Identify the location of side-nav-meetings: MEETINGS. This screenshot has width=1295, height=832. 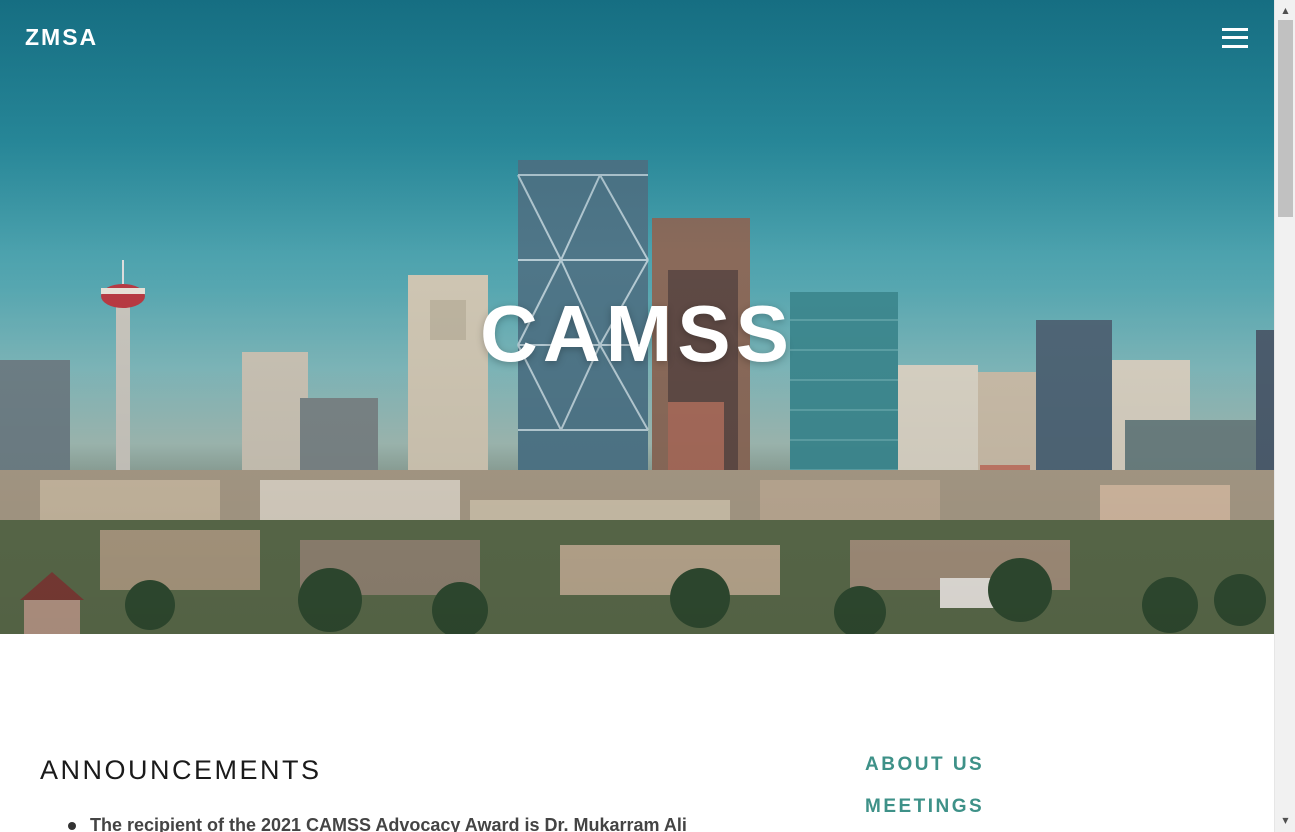
(924, 807).